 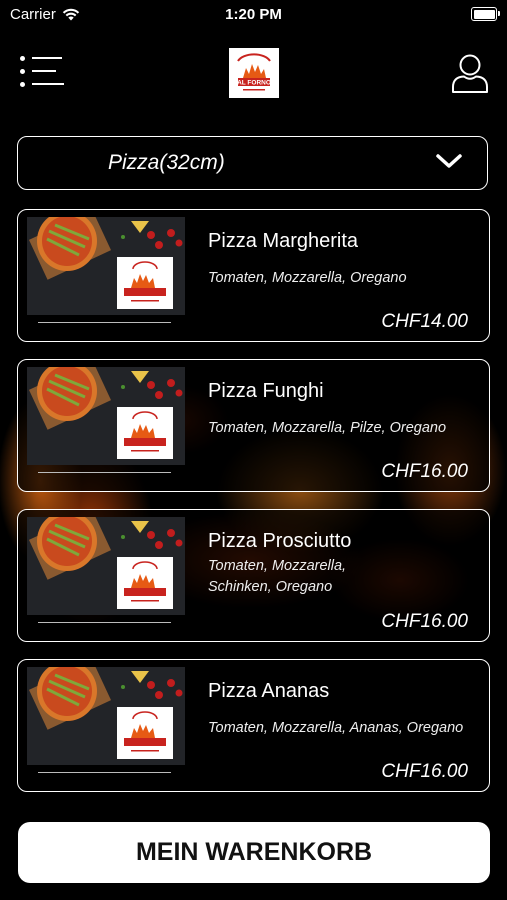 What do you see at coordinates (269, 691) in the screenshot?
I see `product-name: Pizza Ananas` at bounding box center [269, 691].